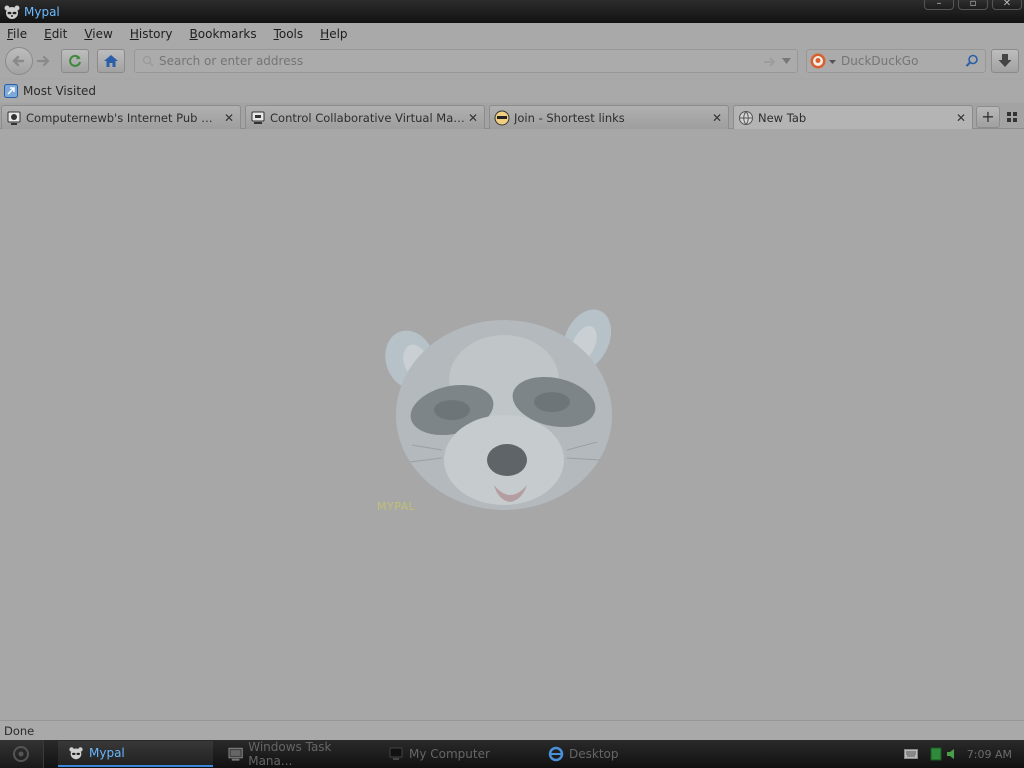 This screenshot has height=768, width=1024. What do you see at coordinates (449, 754) in the screenshot?
I see `taskbar-item-label: My Computer` at bounding box center [449, 754].